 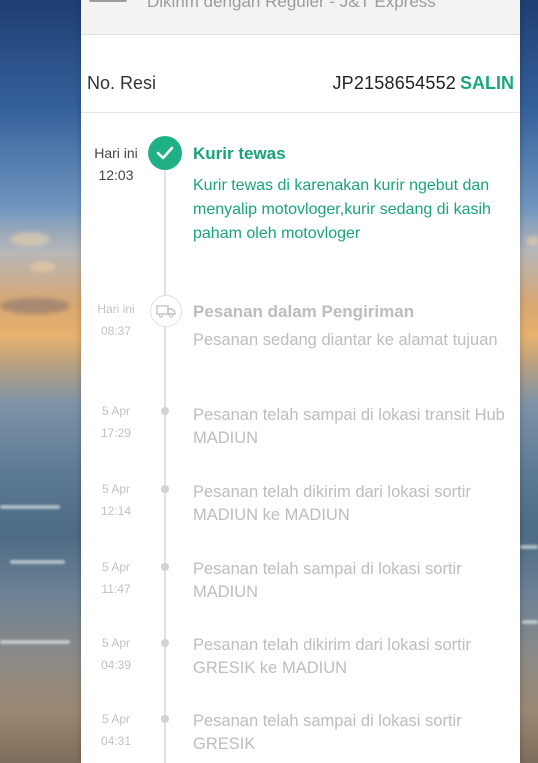 I want to click on timeline-time: 5 Apr 17:29, so click(x=116, y=422).